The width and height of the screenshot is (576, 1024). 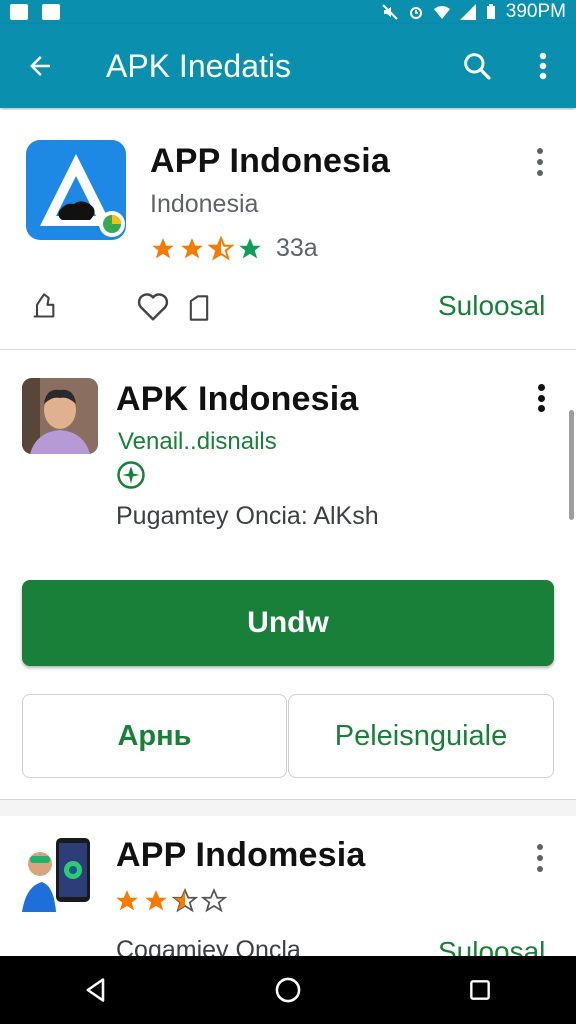 What do you see at coordinates (390, 12) in the screenshot?
I see `mute-icon` at bounding box center [390, 12].